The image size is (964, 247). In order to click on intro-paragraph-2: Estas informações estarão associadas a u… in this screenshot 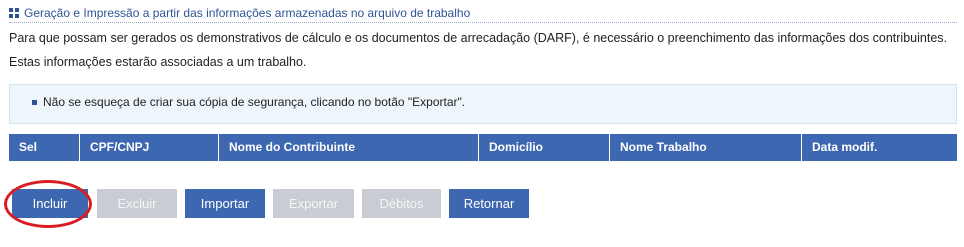, I will do `click(158, 62)`.